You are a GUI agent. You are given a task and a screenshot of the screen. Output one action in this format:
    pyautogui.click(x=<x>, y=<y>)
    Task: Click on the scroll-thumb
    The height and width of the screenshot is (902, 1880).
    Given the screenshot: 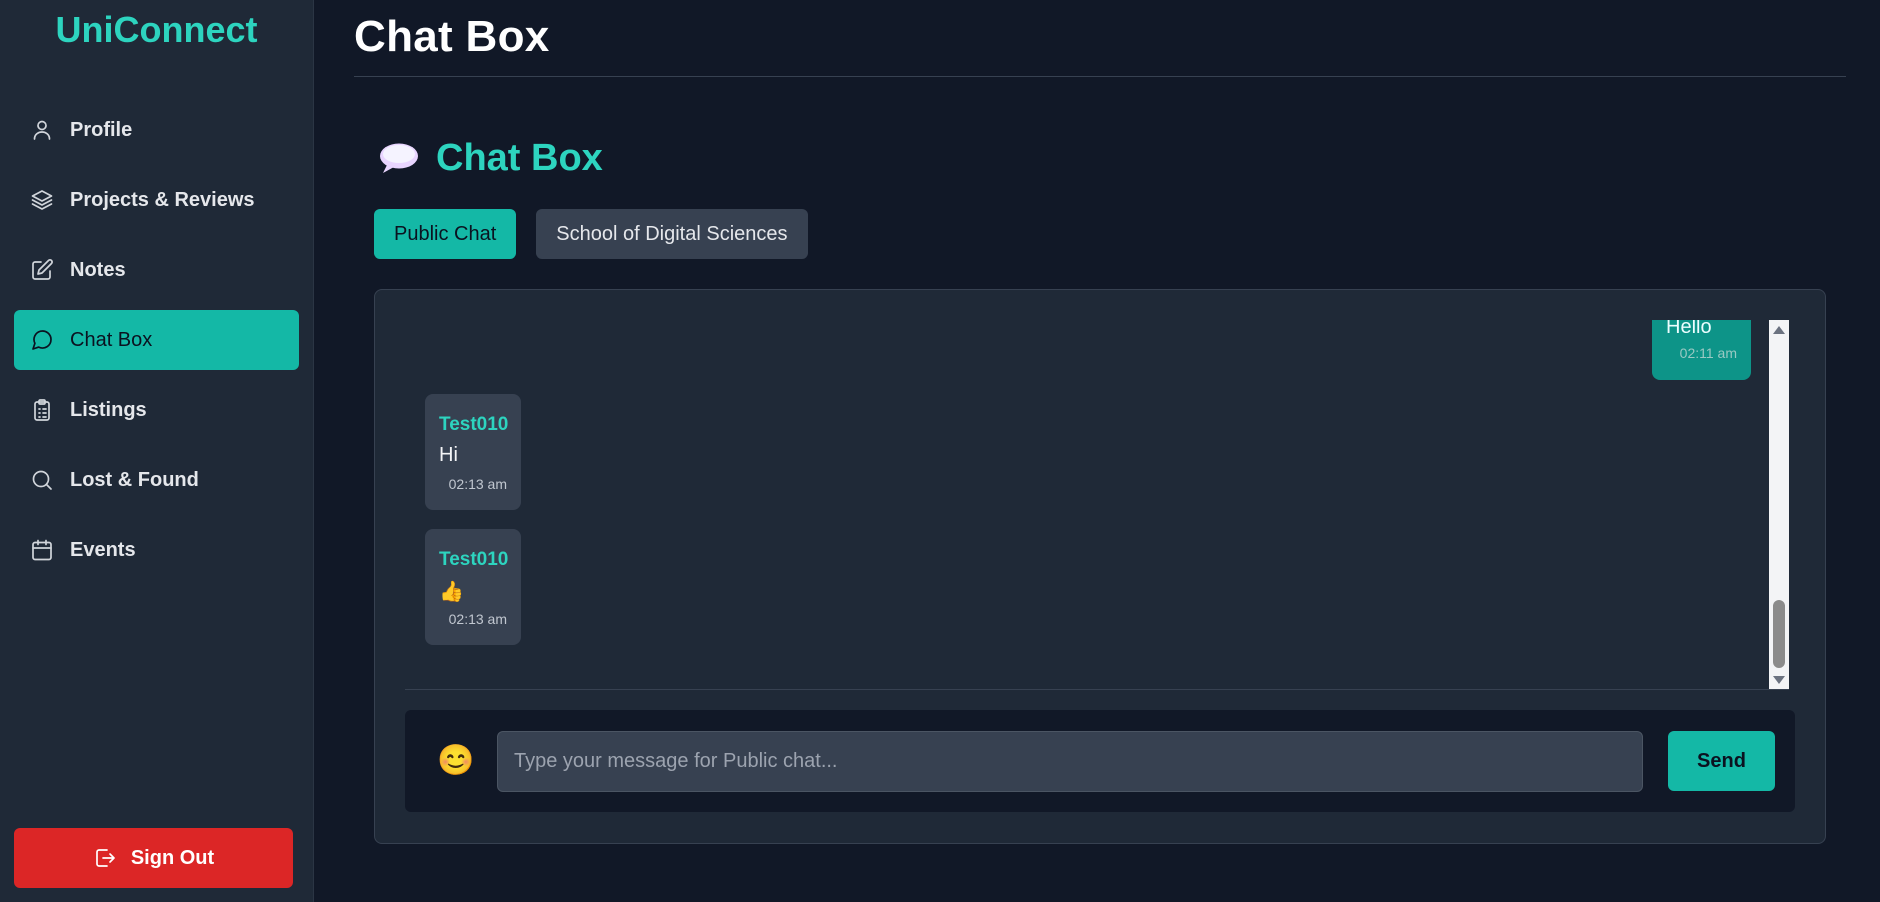 What is the action you would take?
    pyautogui.click(x=1779, y=634)
    